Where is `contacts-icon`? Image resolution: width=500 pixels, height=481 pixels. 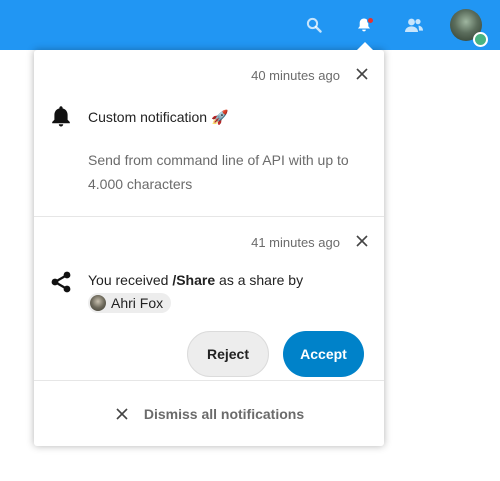
contacts-icon is located at coordinates (414, 25).